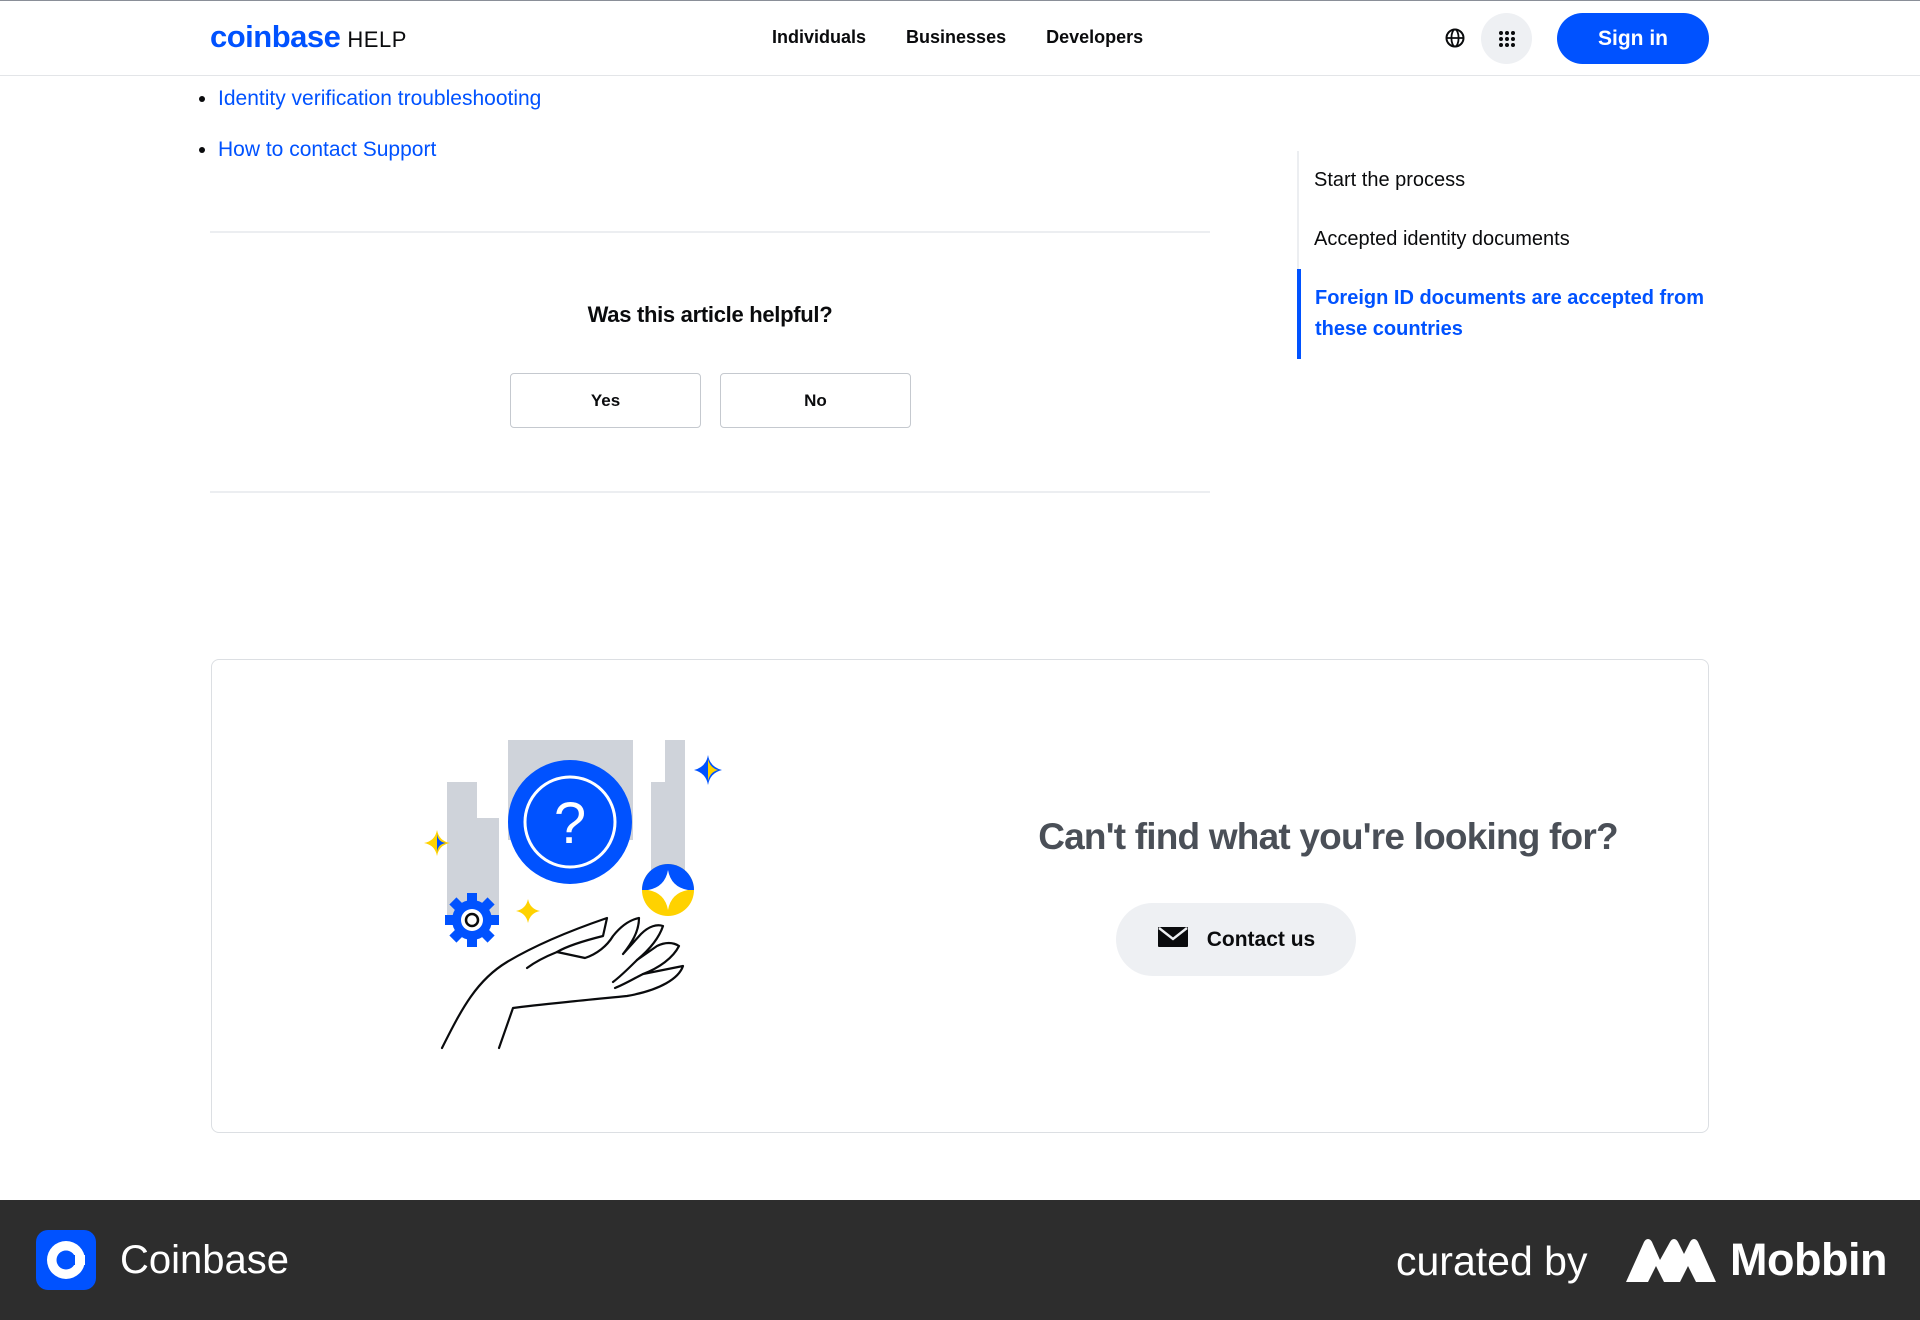 This screenshot has width=1920, height=1320. Describe the element at coordinates (1492, 1261) in the screenshot. I see `curated-by-label: curated by` at that location.